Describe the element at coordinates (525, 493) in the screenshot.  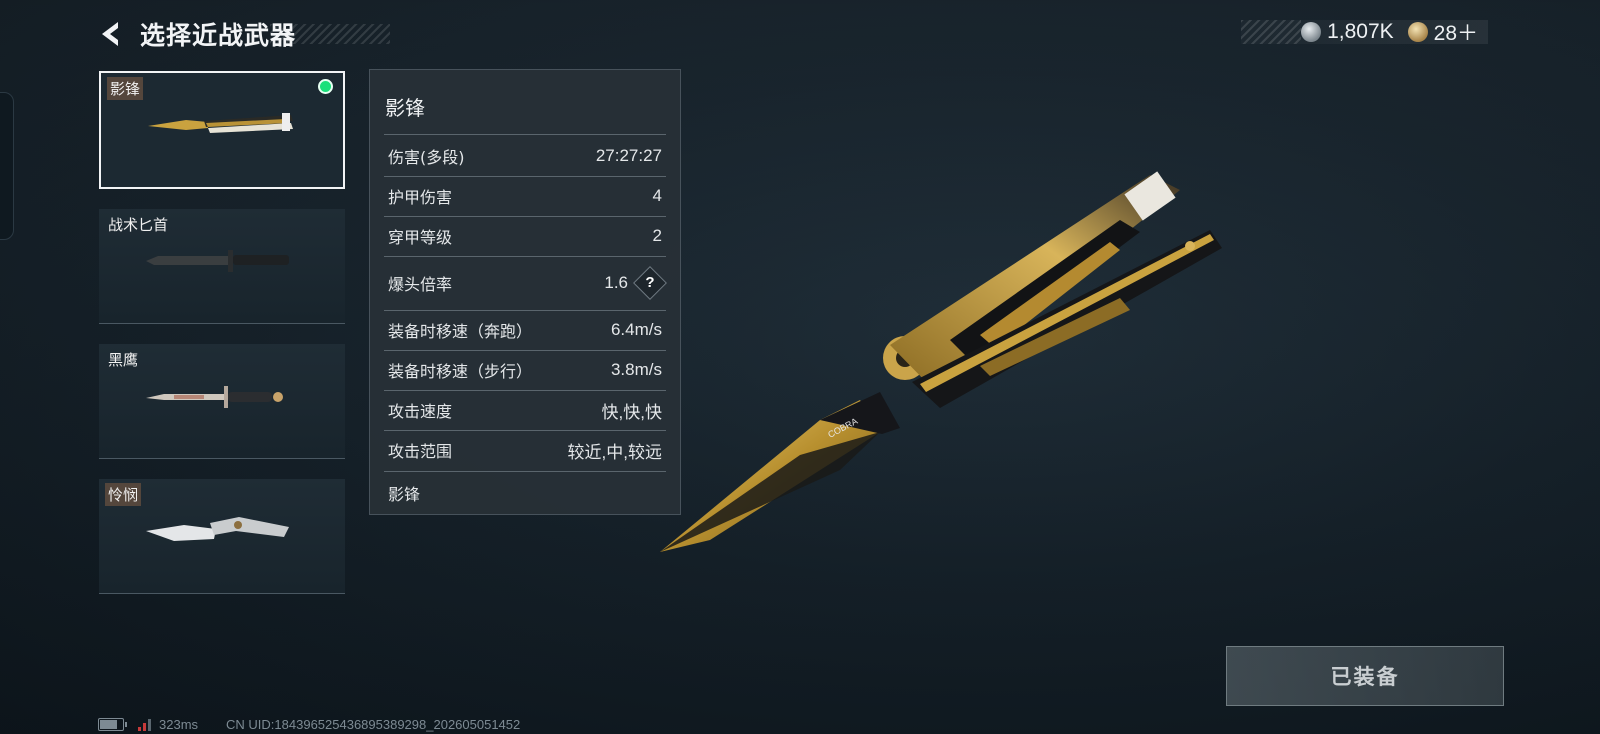
I see `stats-footer: 影锋` at that location.